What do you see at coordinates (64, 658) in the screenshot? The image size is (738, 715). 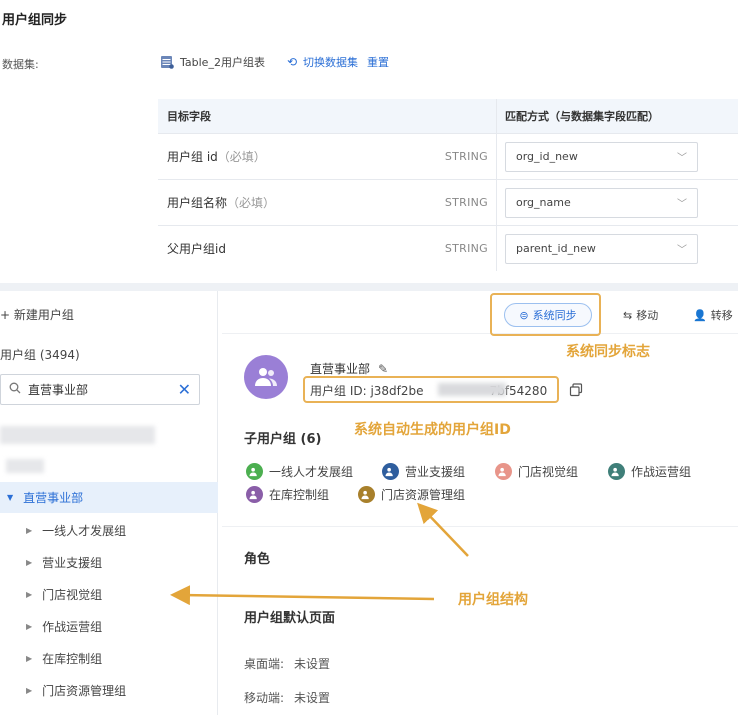 I see `tree-item: ▶ 在库控制组` at bounding box center [64, 658].